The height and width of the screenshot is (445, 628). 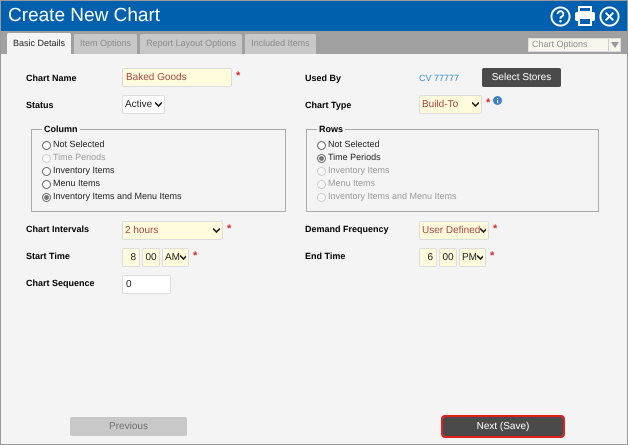 I want to click on field-label: Status, so click(x=40, y=105).